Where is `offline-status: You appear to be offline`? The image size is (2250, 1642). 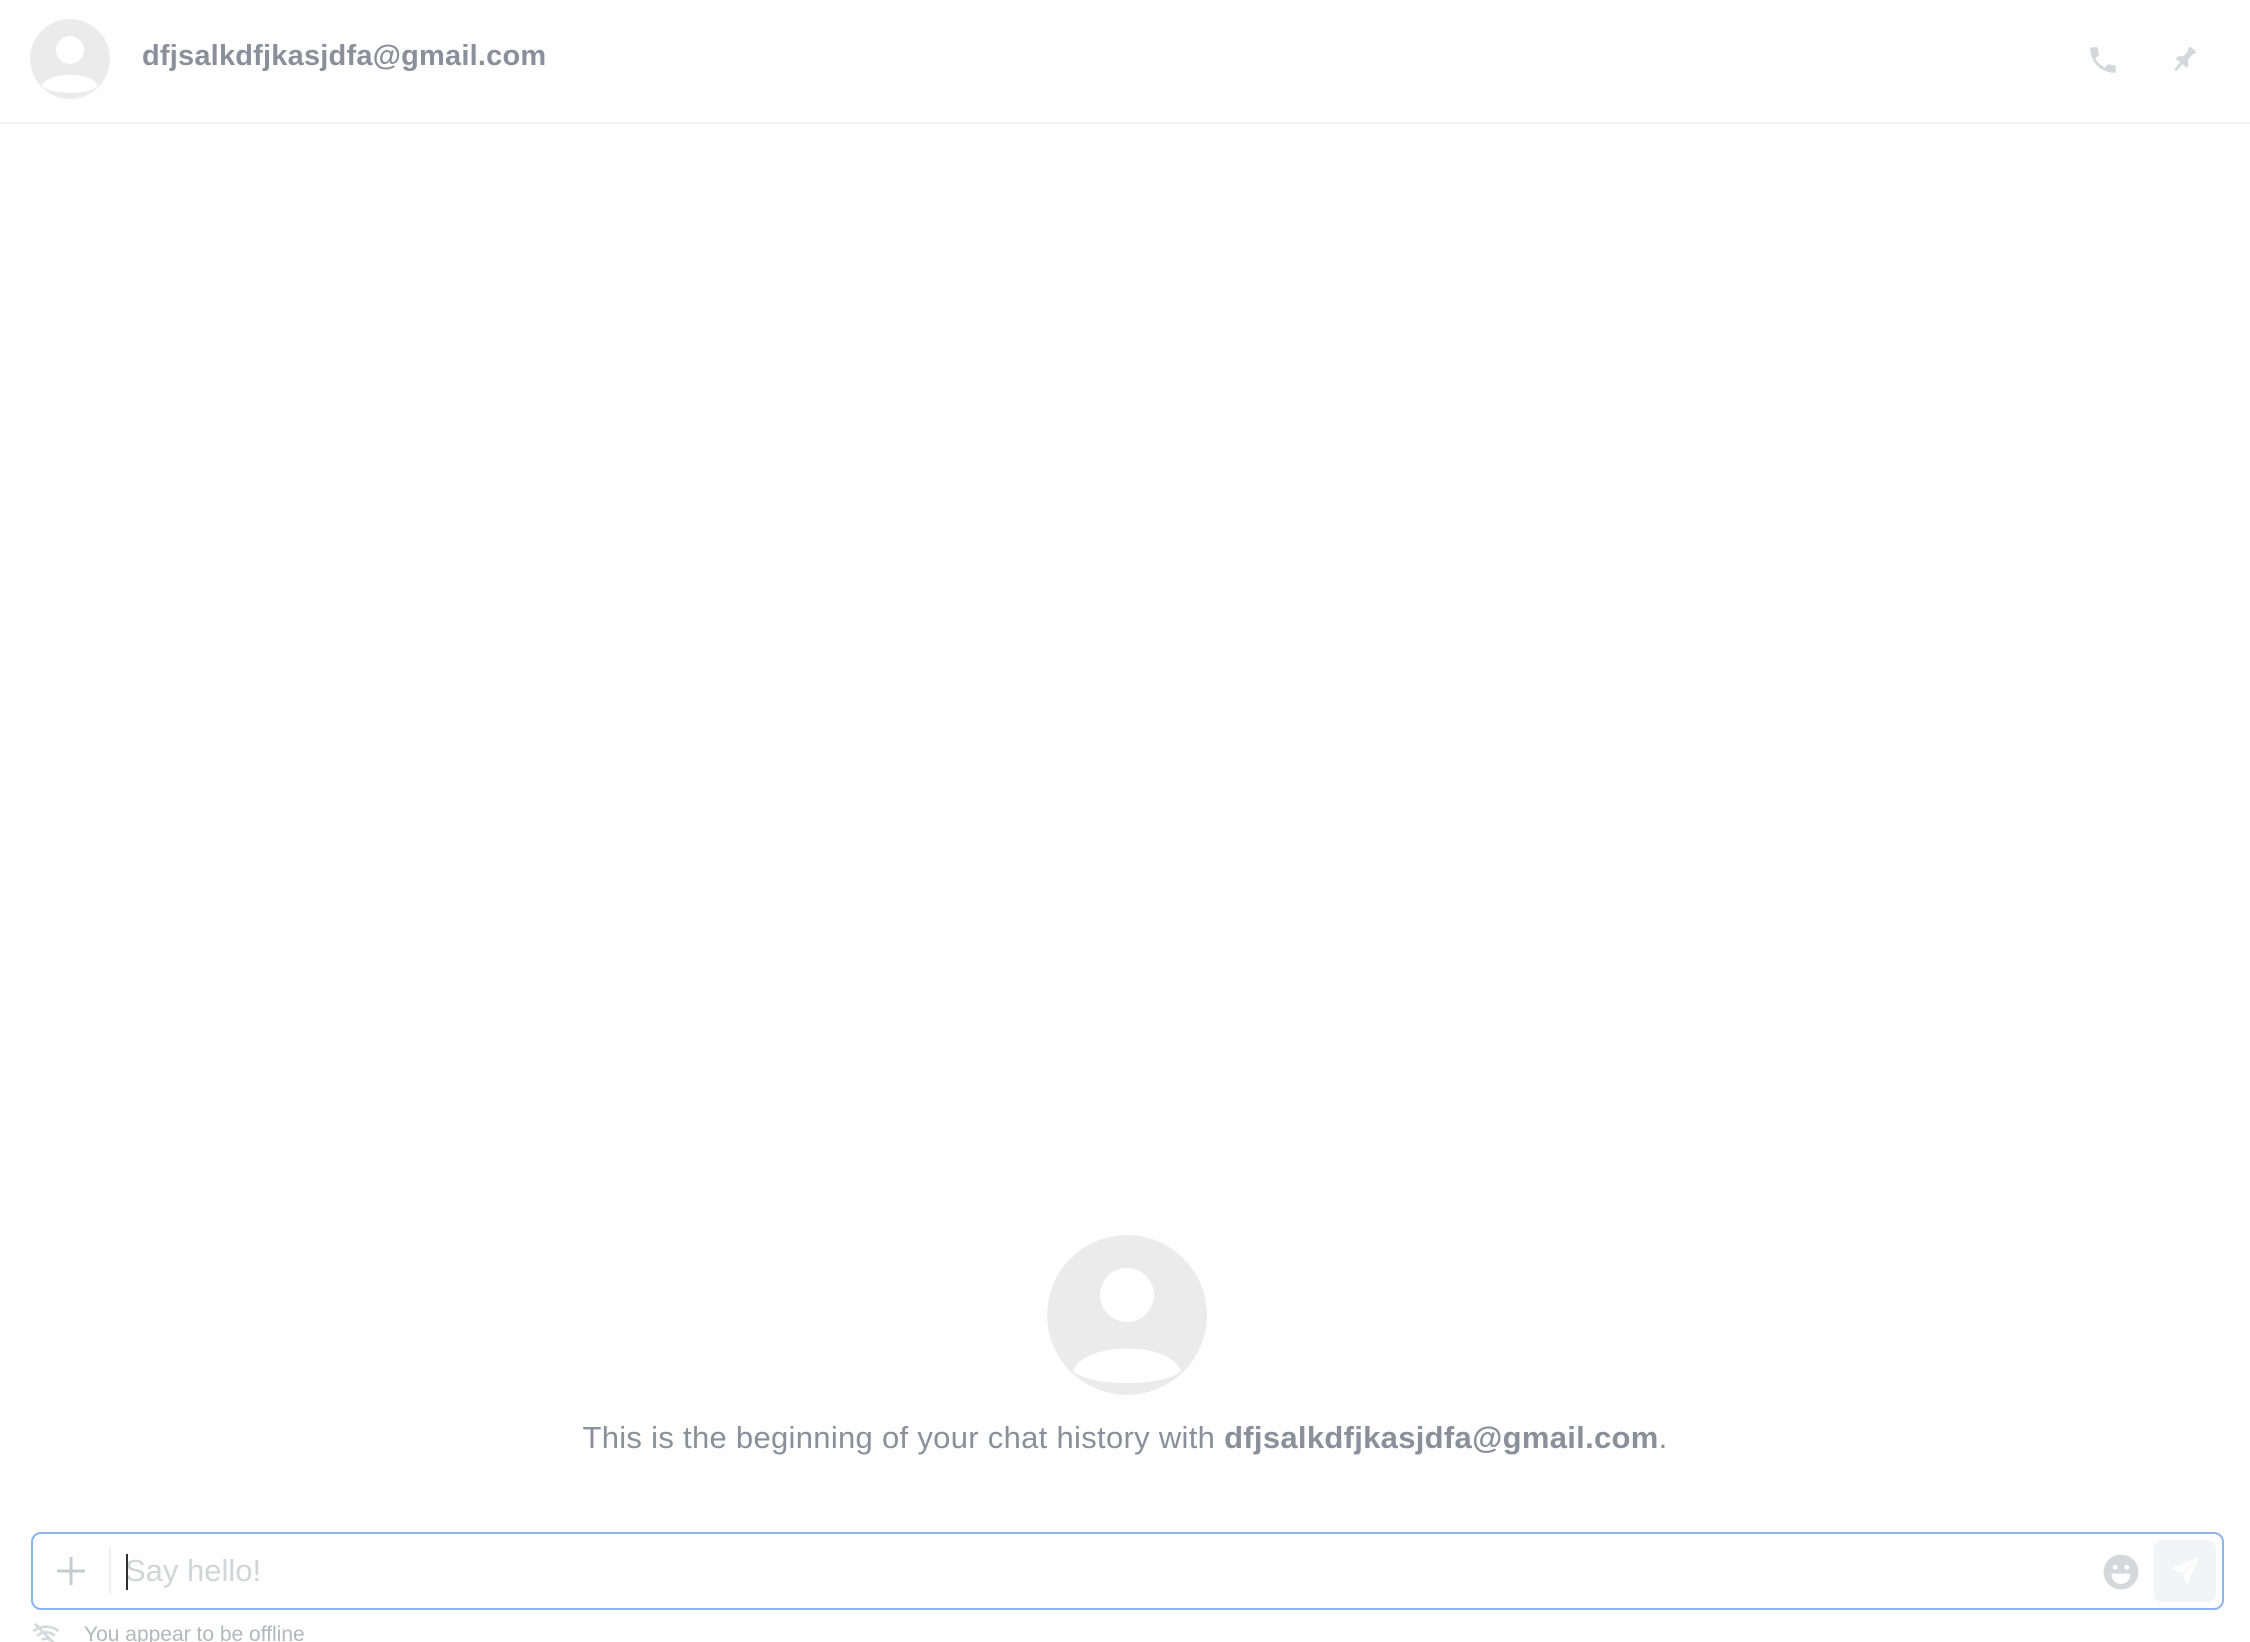 offline-status: You appear to be offline is located at coordinates (167, 1631).